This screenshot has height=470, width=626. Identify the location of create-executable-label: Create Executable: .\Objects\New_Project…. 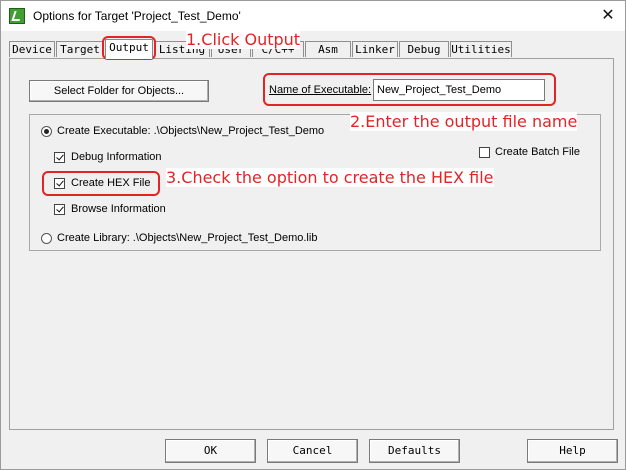
(191, 131).